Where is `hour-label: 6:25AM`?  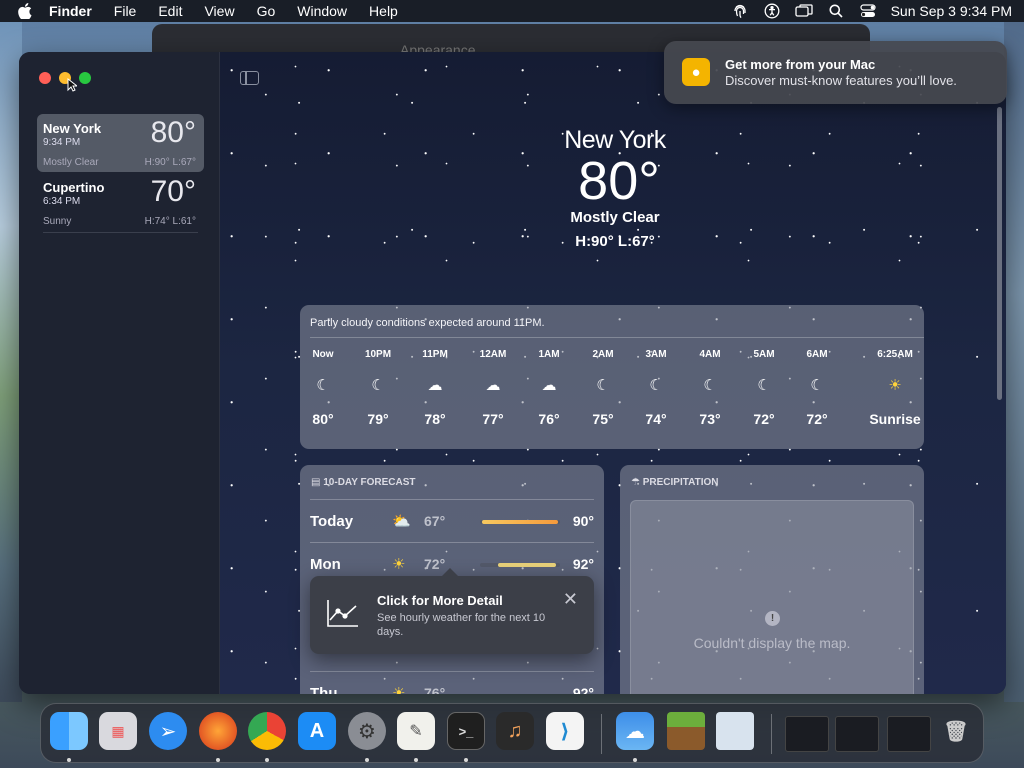
hour-label: 6:25AM is located at coordinates (895, 354).